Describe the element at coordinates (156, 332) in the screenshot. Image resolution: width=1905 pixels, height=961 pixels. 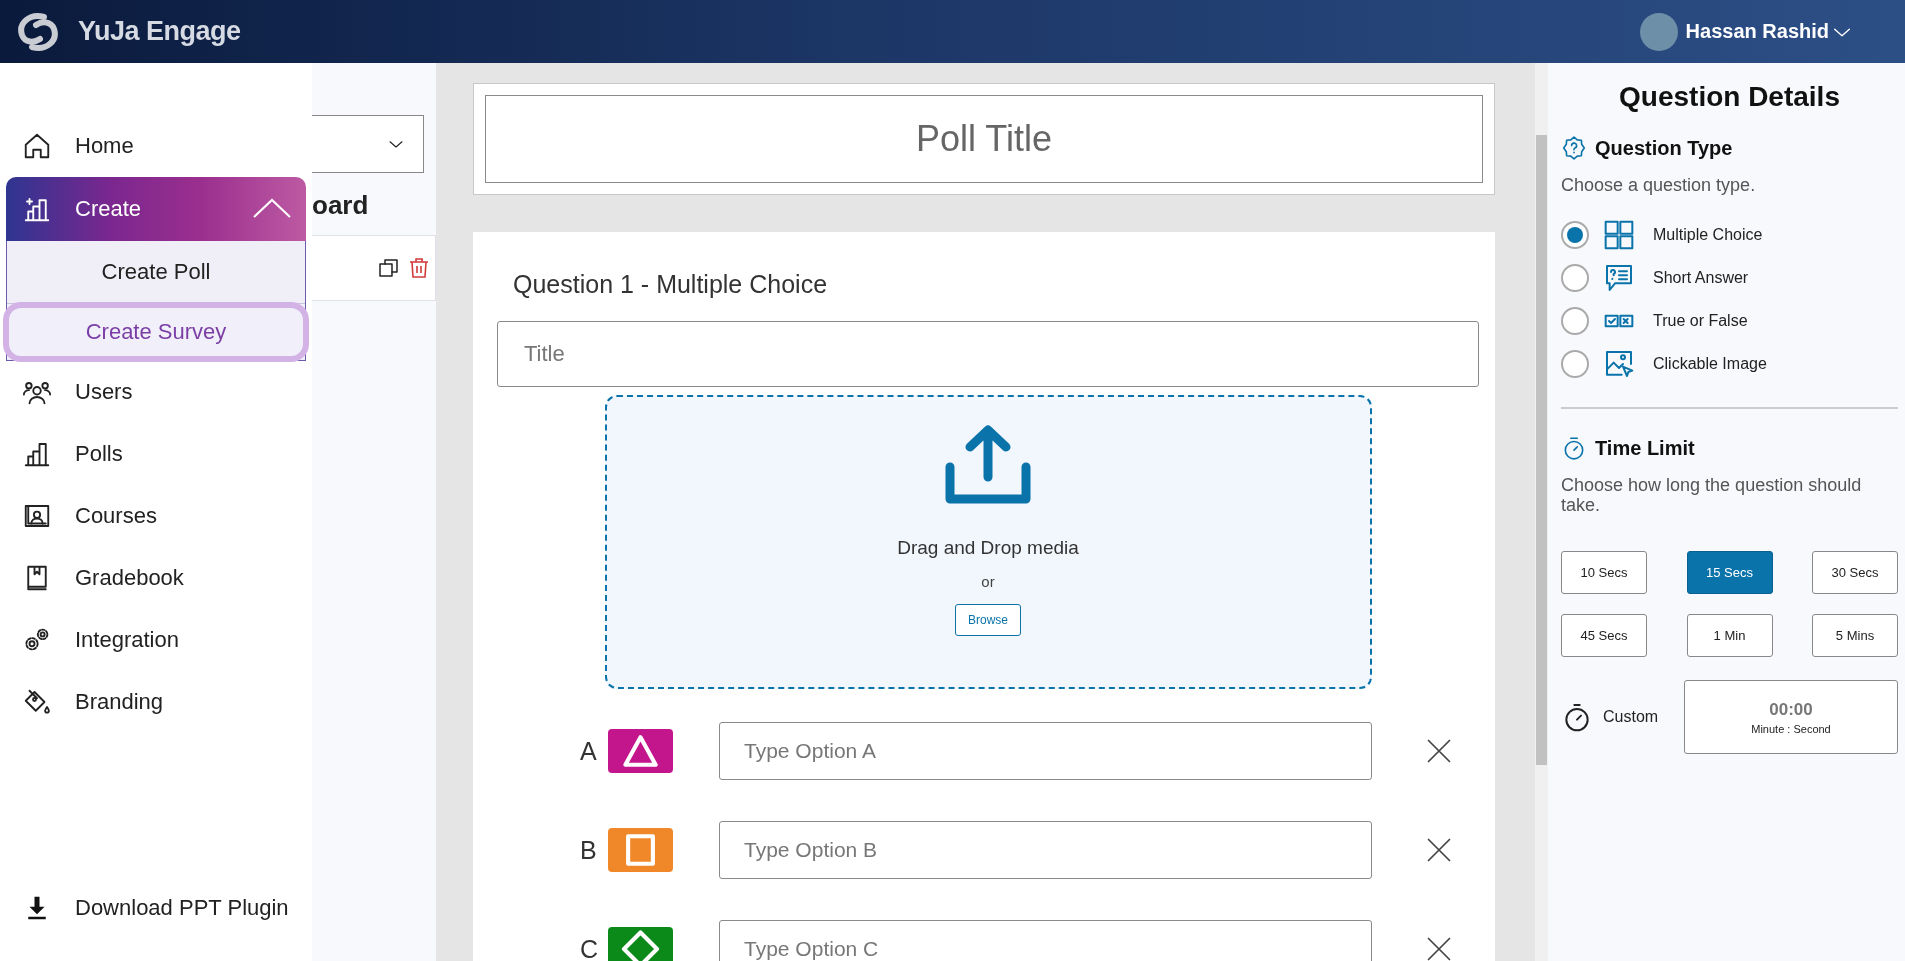
I see `submenu-item: Create Survey` at that location.